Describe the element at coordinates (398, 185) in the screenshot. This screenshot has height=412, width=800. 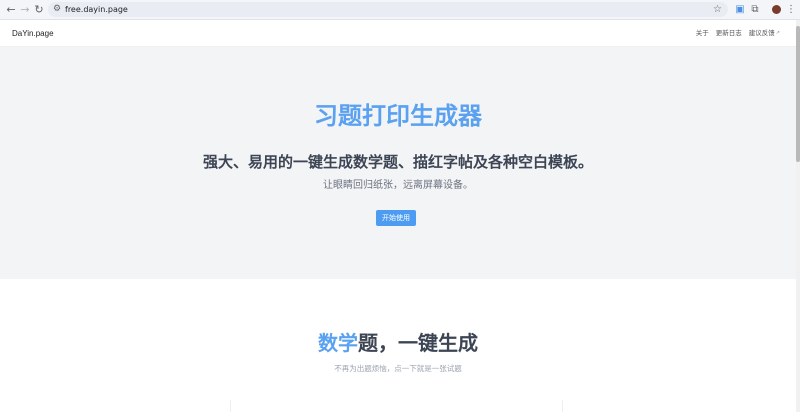
I see `hero-description: 让眼睛回归纸张，远离屏幕设备。` at that location.